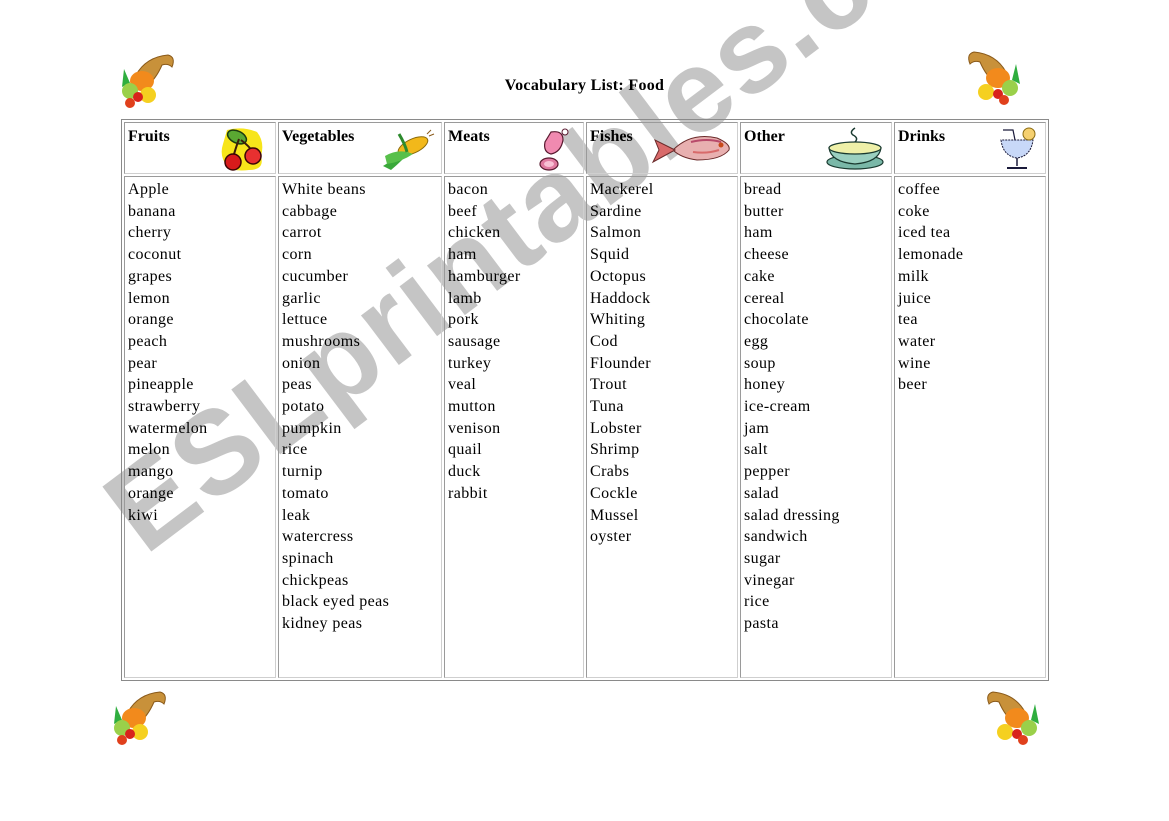 This screenshot has height=821, width=1169. Describe the element at coordinates (764, 211) in the screenshot. I see `word-item: butter` at that location.